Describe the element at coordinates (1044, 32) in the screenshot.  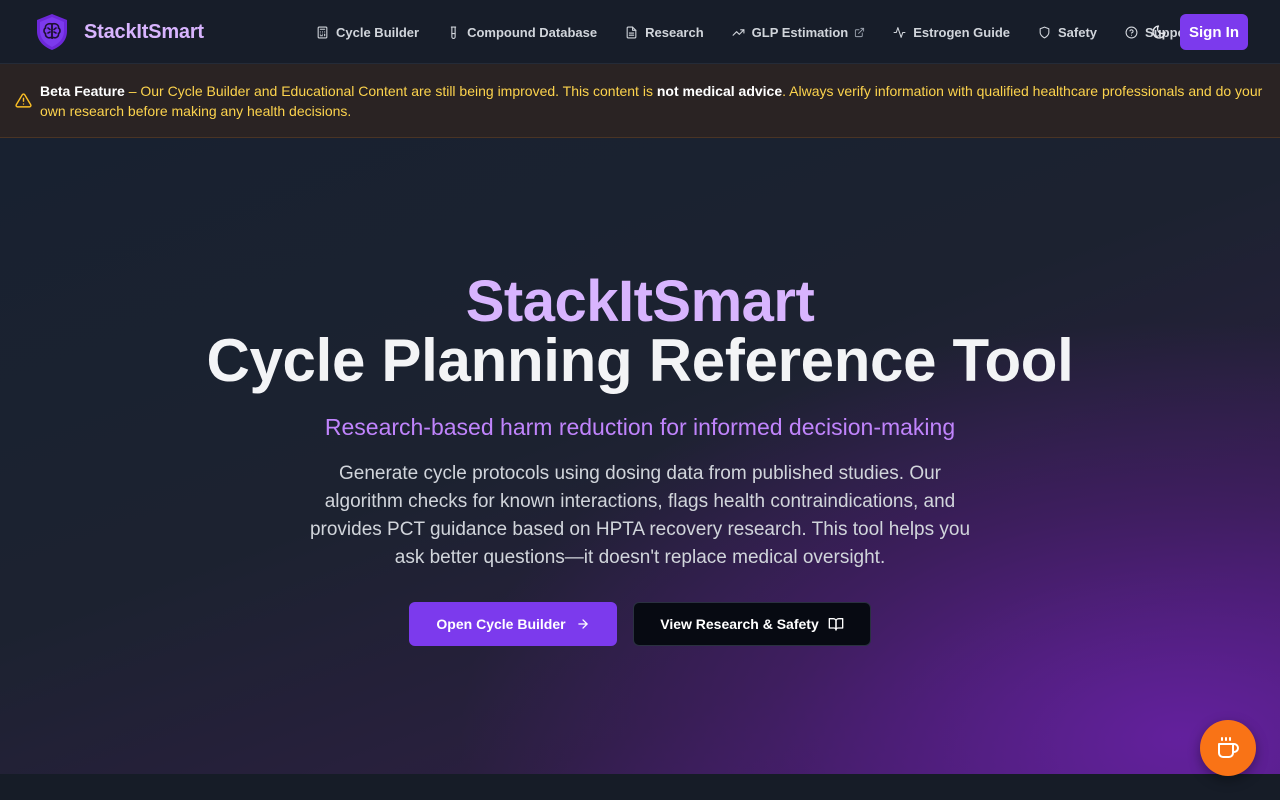
I see `shield-icon` at that location.